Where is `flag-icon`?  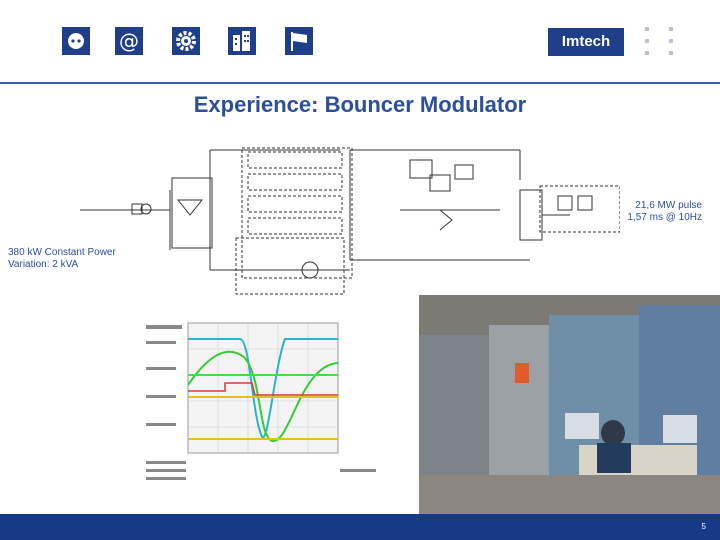 flag-icon is located at coordinates (299, 41).